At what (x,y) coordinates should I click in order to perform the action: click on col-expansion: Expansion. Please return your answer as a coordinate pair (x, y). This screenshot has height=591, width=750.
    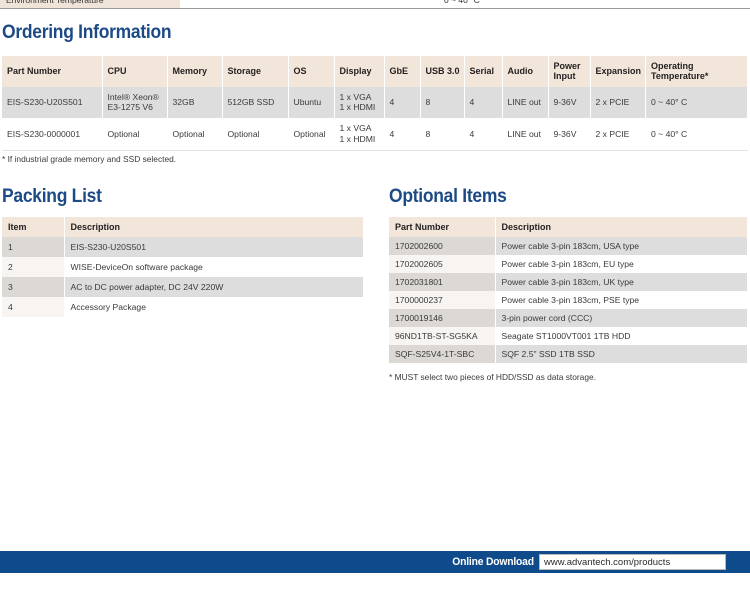
    Looking at the image, I should click on (618, 71).